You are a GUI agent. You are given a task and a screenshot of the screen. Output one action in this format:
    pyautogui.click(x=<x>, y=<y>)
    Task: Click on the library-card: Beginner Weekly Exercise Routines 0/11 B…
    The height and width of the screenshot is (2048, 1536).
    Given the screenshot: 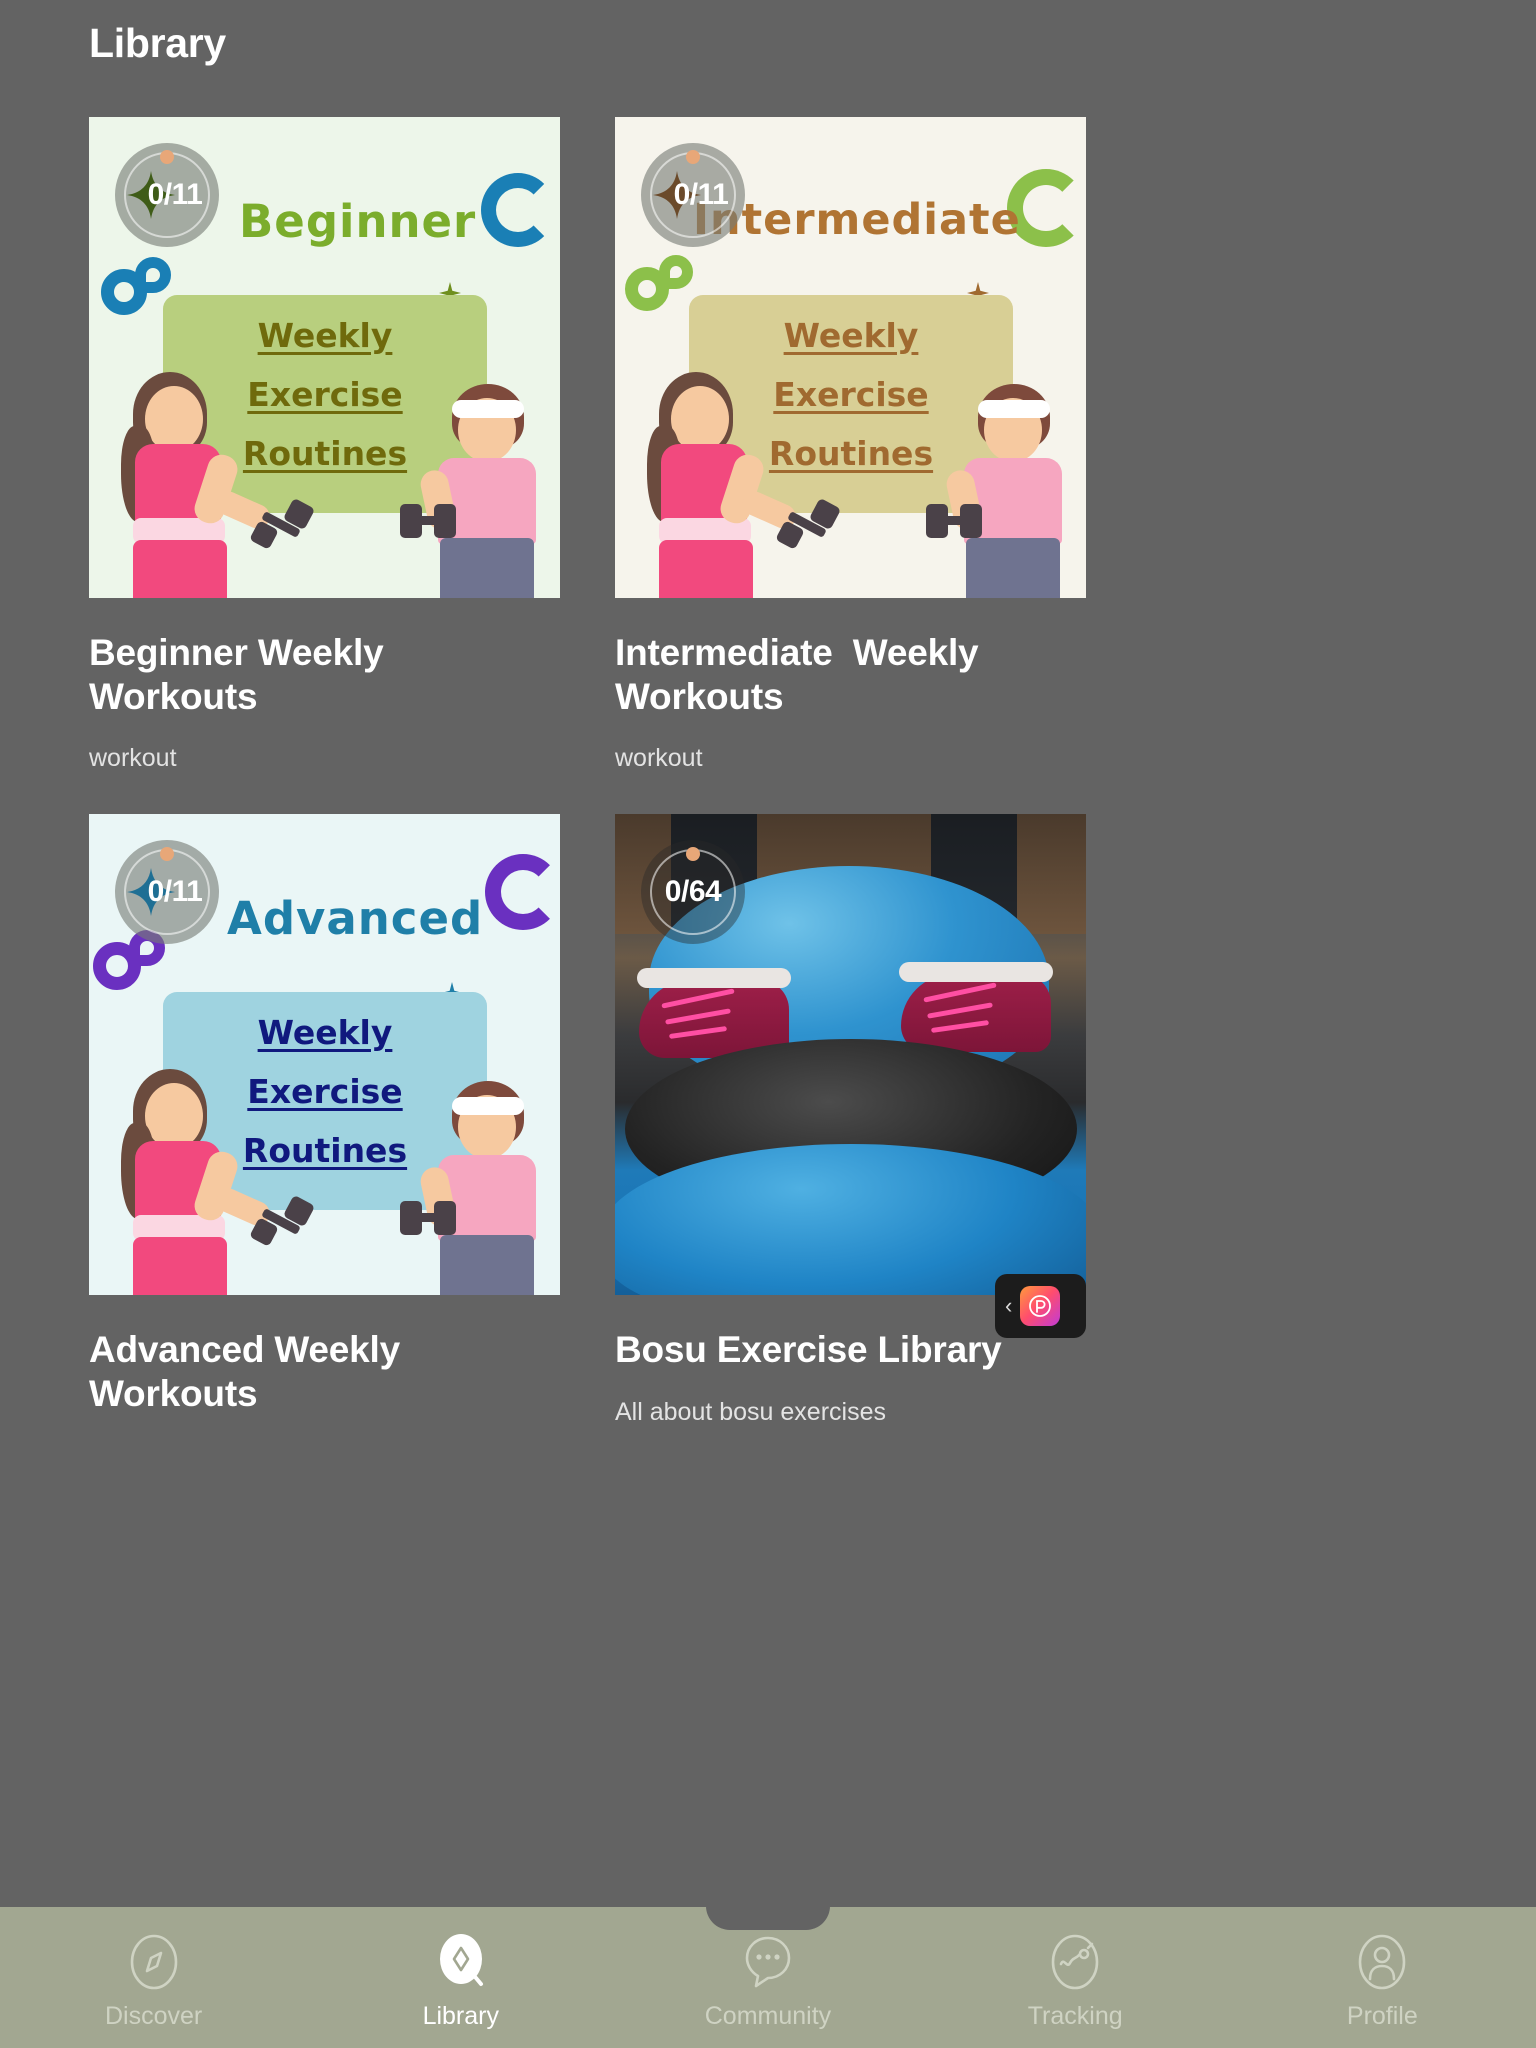 What is the action you would take?
    pyautogui.click(x=324, y=445)
    